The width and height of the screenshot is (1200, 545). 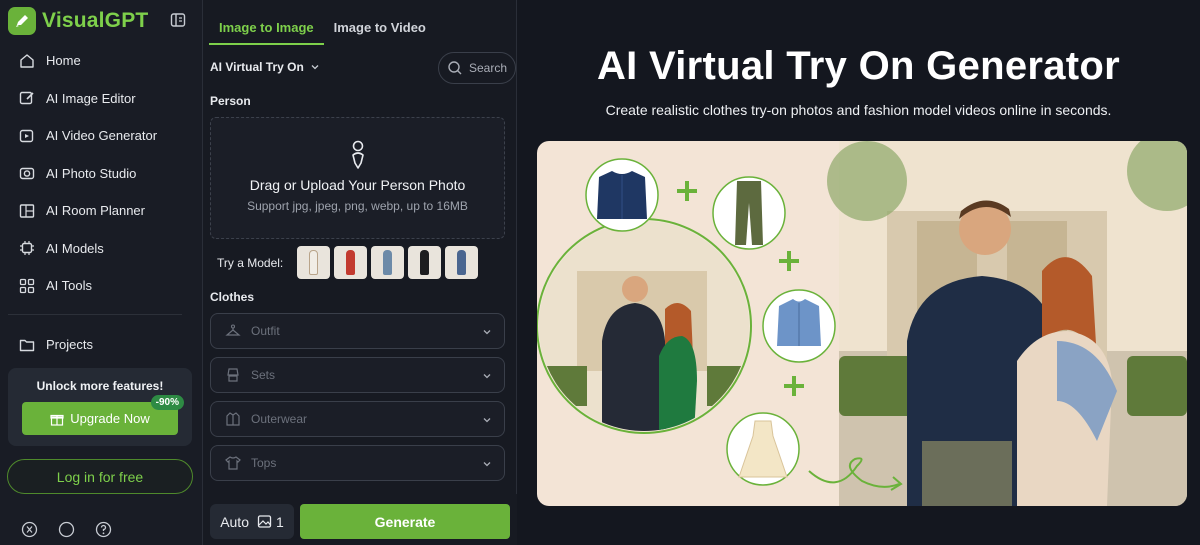 I want to click on sidebar-projects: Projects, so click(x=101, y=345).